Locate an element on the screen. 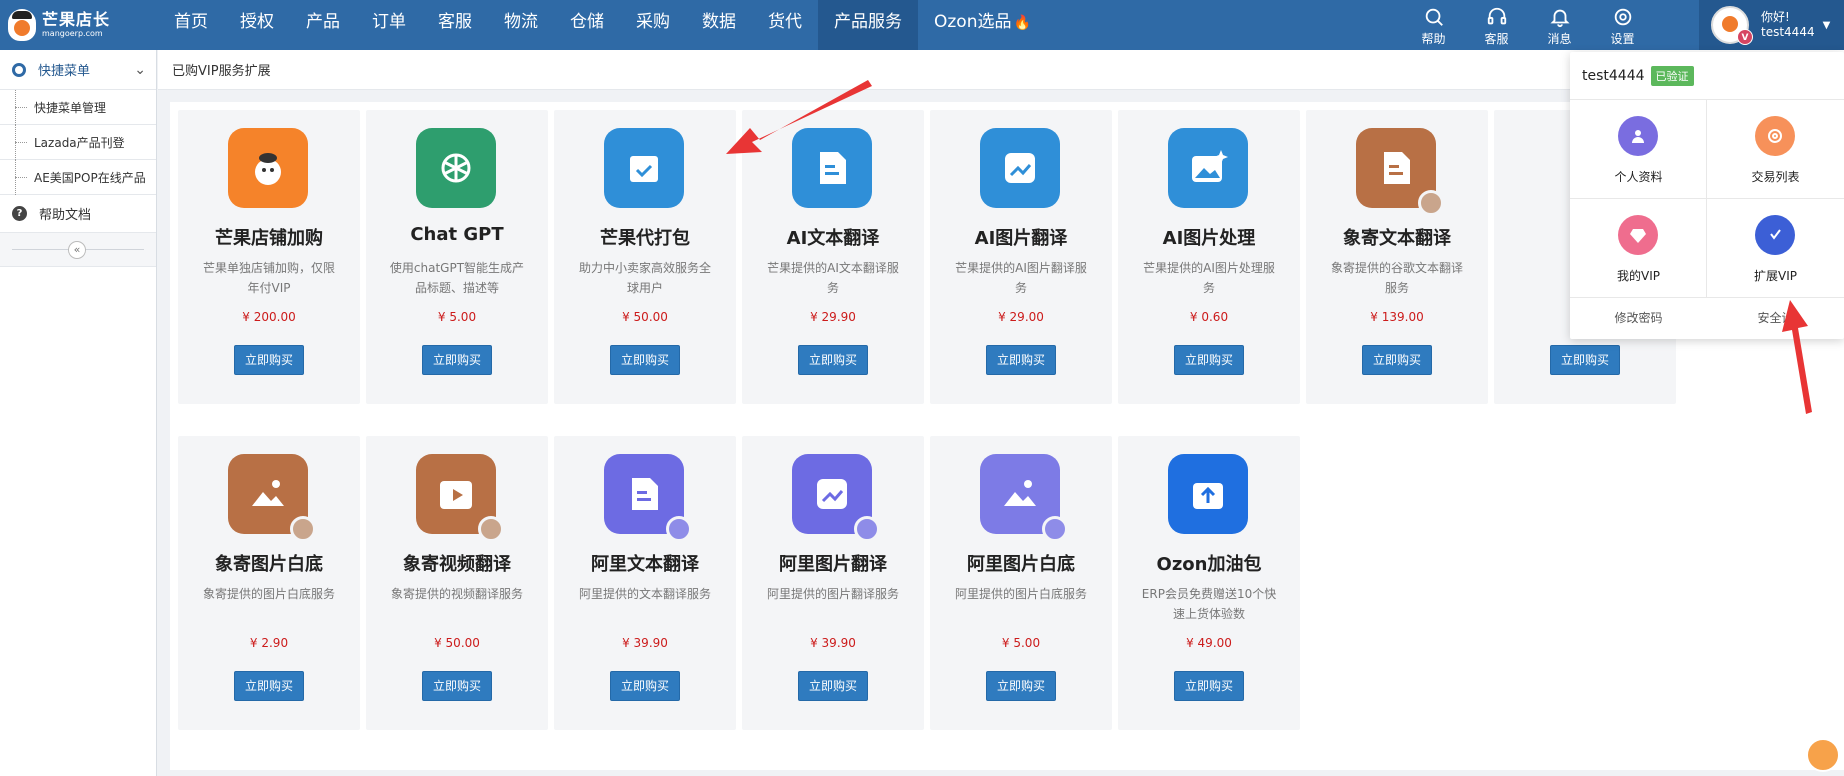  nav-home: 首页 is located at coordinates (191, 25).